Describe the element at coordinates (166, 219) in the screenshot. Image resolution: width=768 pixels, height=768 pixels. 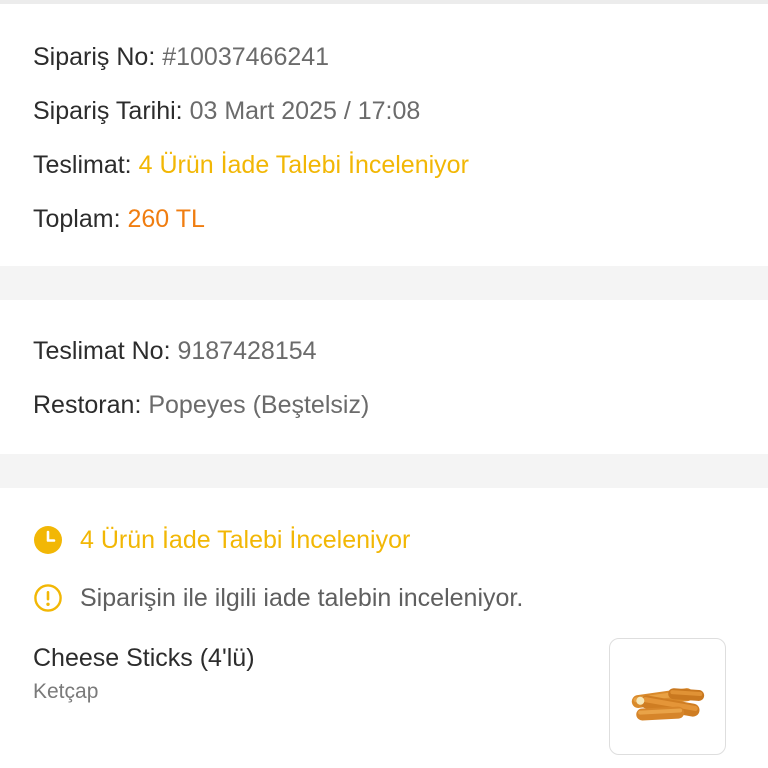
I see `order-total-value: 260 TL` at that location.